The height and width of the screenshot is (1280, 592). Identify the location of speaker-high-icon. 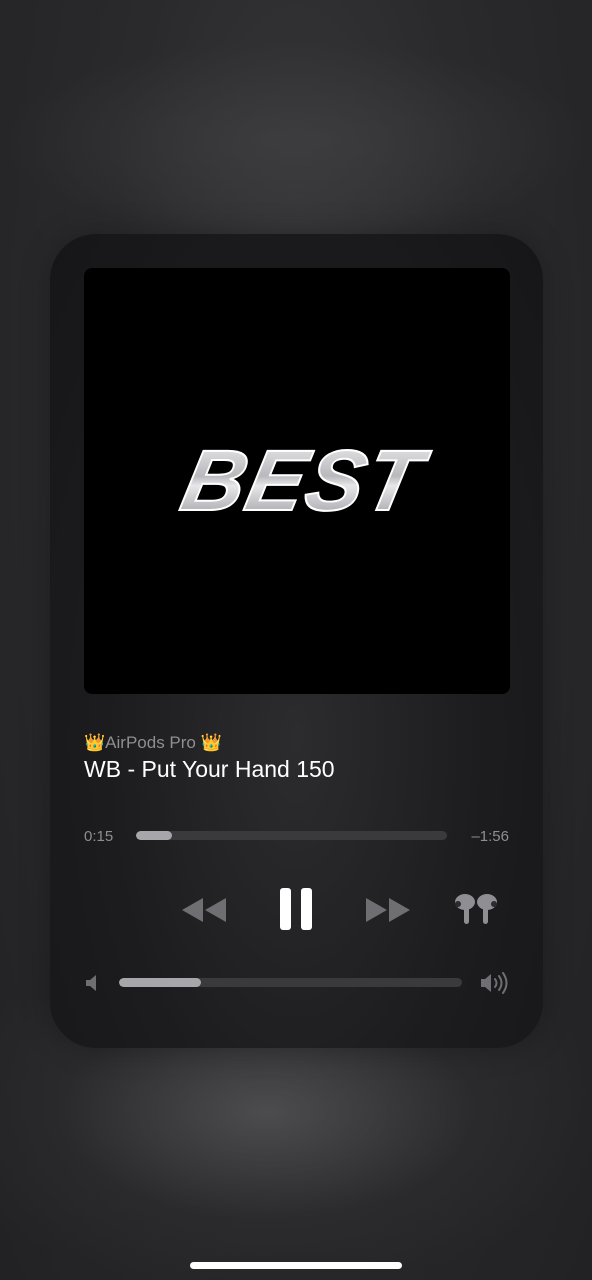
(494, 983).